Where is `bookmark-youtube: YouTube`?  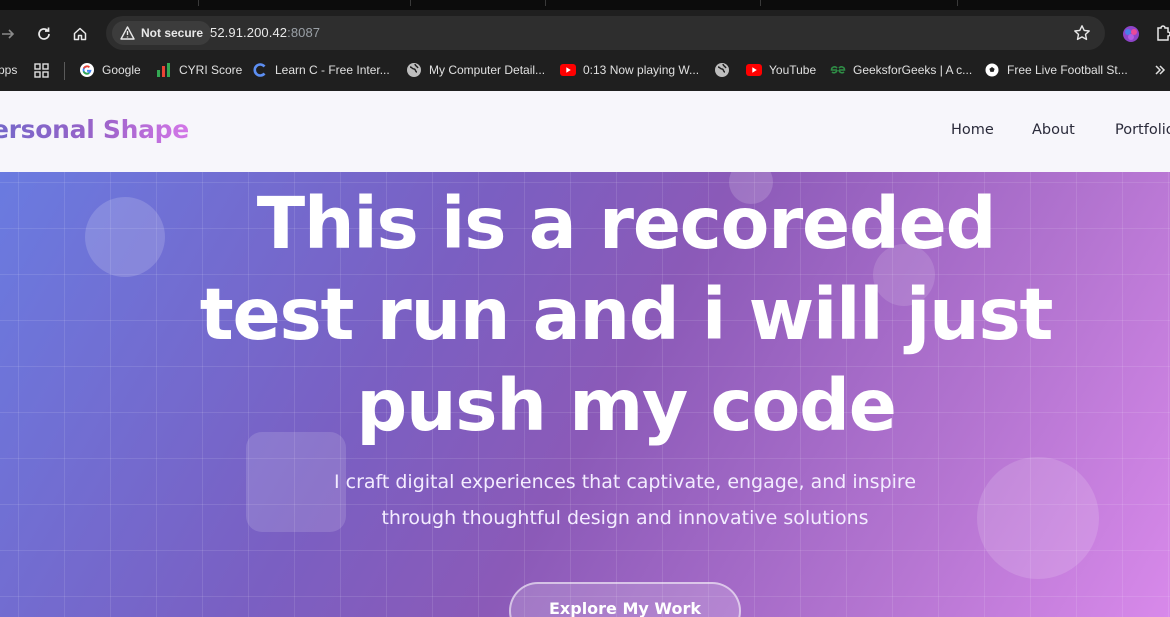 bookmark-youtube: YouTube is located at coordinates (781, 70).